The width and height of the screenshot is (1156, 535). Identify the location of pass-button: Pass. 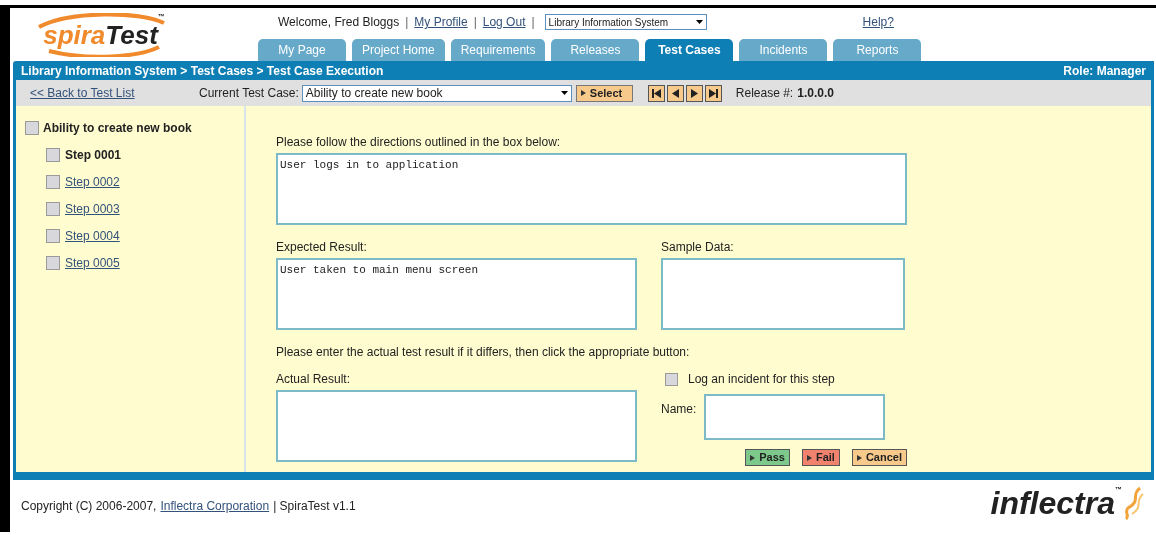
(767, 457).